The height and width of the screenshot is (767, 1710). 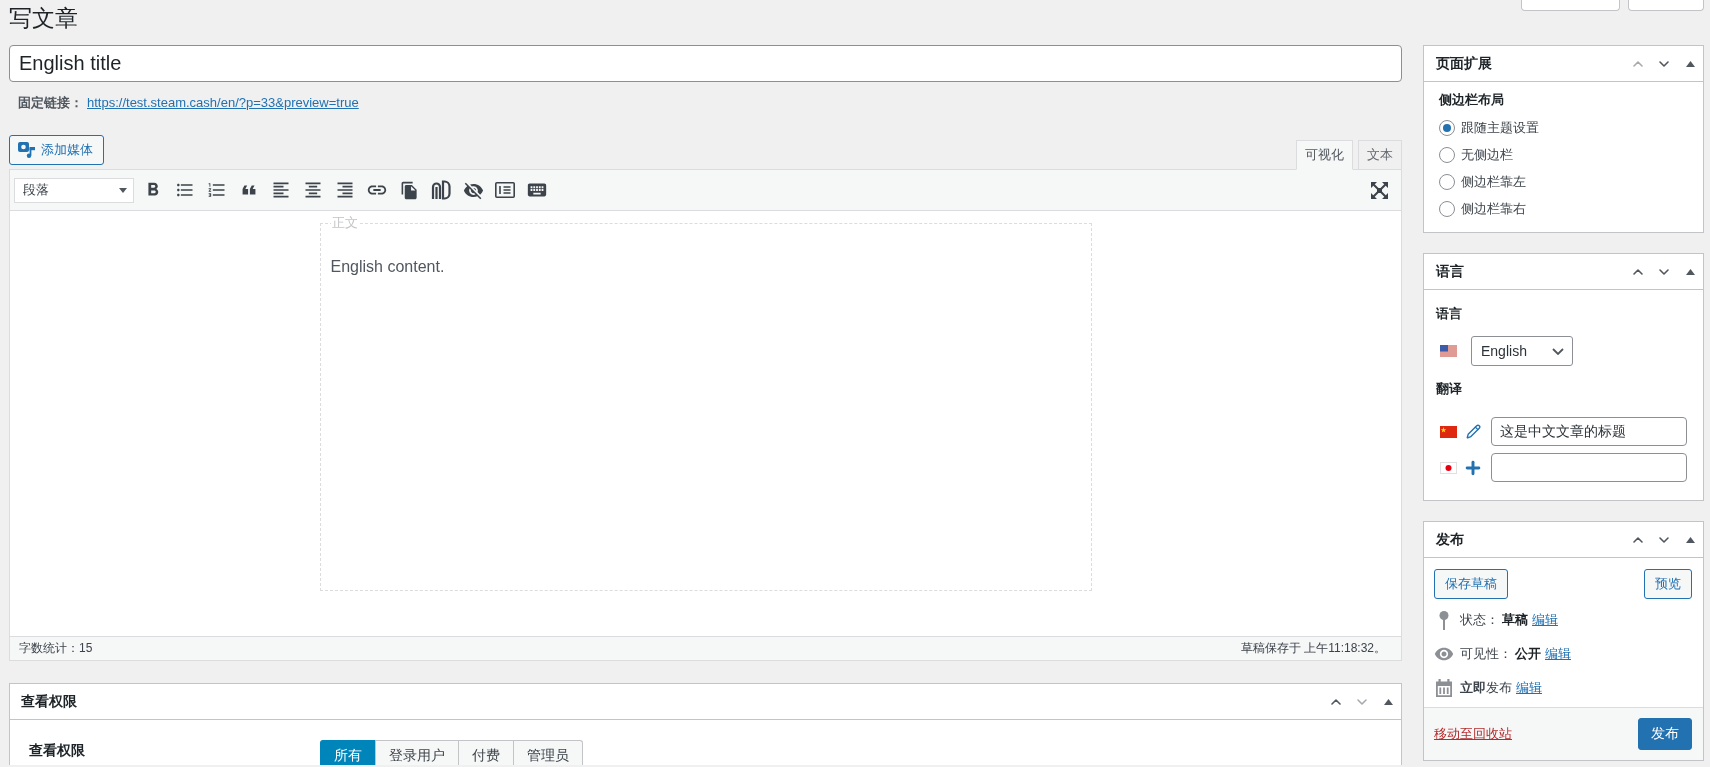 What do you see at coordinates (1493, 208) in the screenshot?
I see `radio-label: 侧边栏靠右` at bounding box center [1493, 208].